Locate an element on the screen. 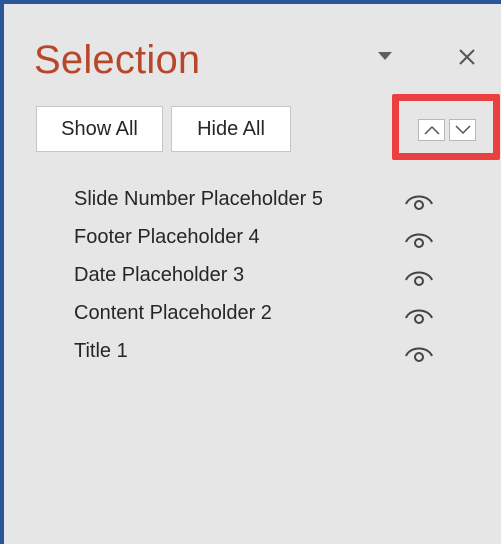 The image size is (501, 544). hide-all-button: Hide All is located at coordinates (231, 129).